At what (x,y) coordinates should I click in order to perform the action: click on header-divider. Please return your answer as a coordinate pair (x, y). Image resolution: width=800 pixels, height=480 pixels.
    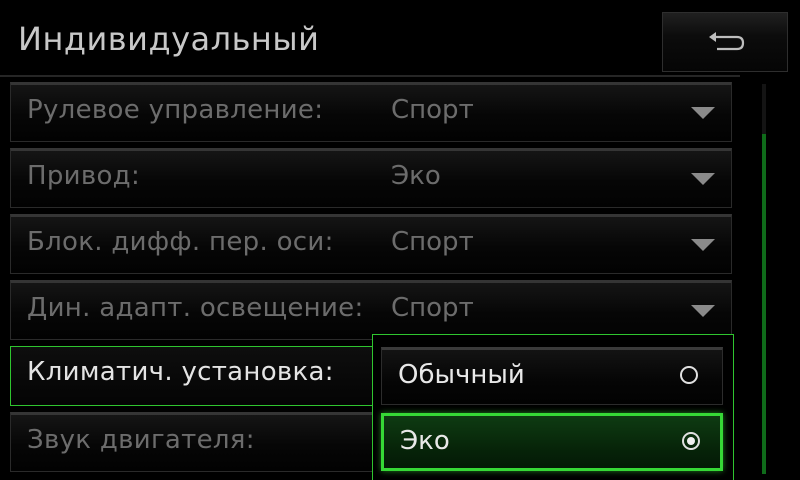
    Looking at the image, I should click on (370, 76).